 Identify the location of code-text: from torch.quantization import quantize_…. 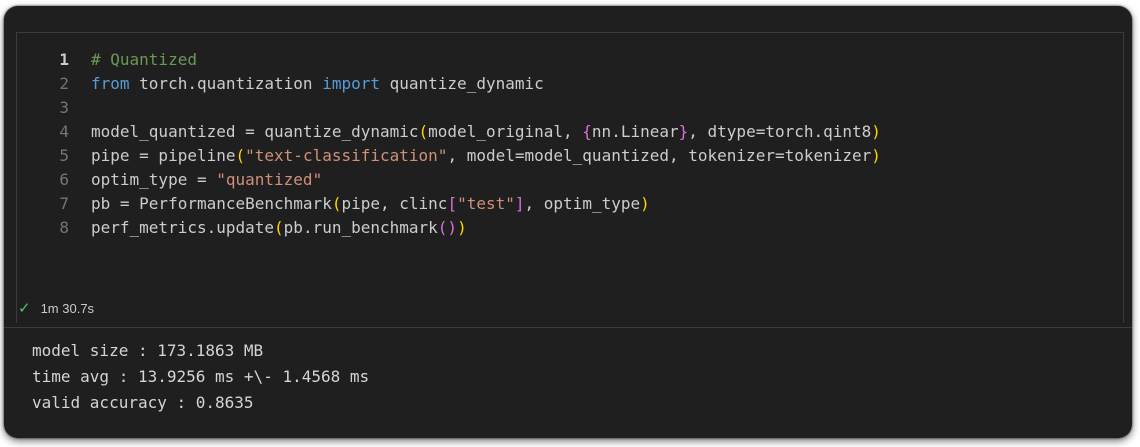
(317, 84).